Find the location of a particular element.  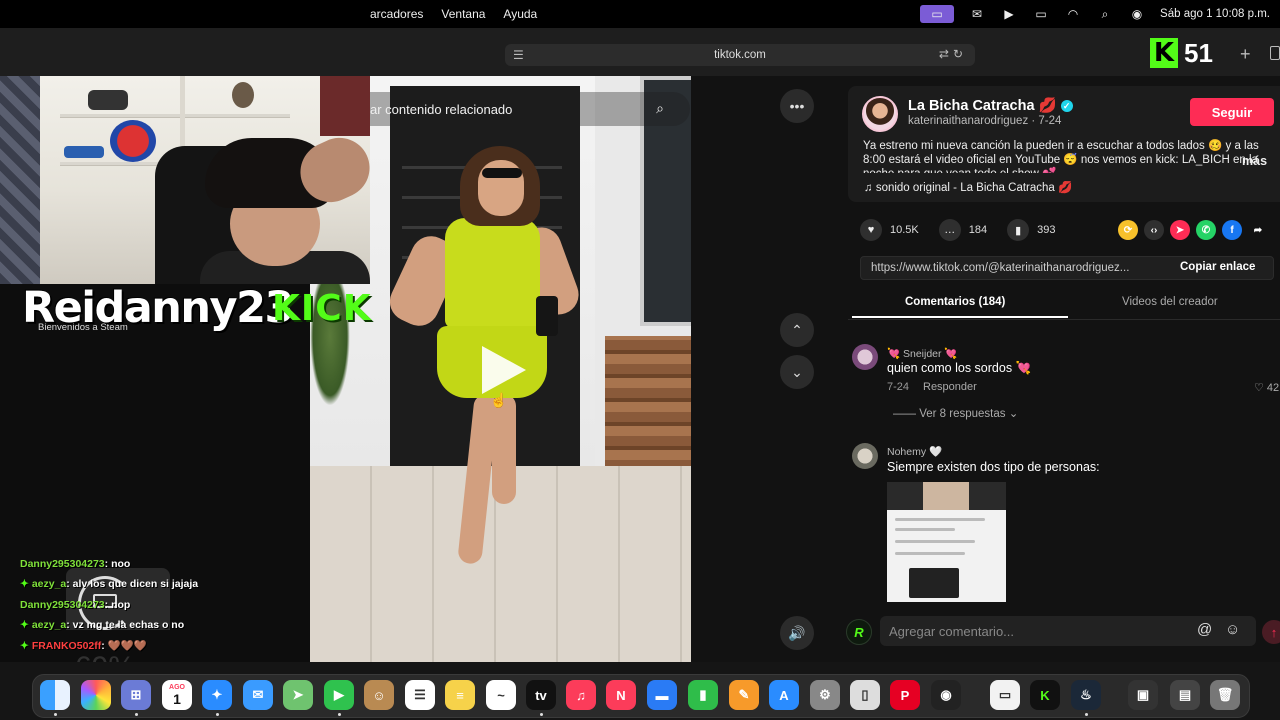

comment-like-button: ♡ 42 is located at coordinates (1266, 387).